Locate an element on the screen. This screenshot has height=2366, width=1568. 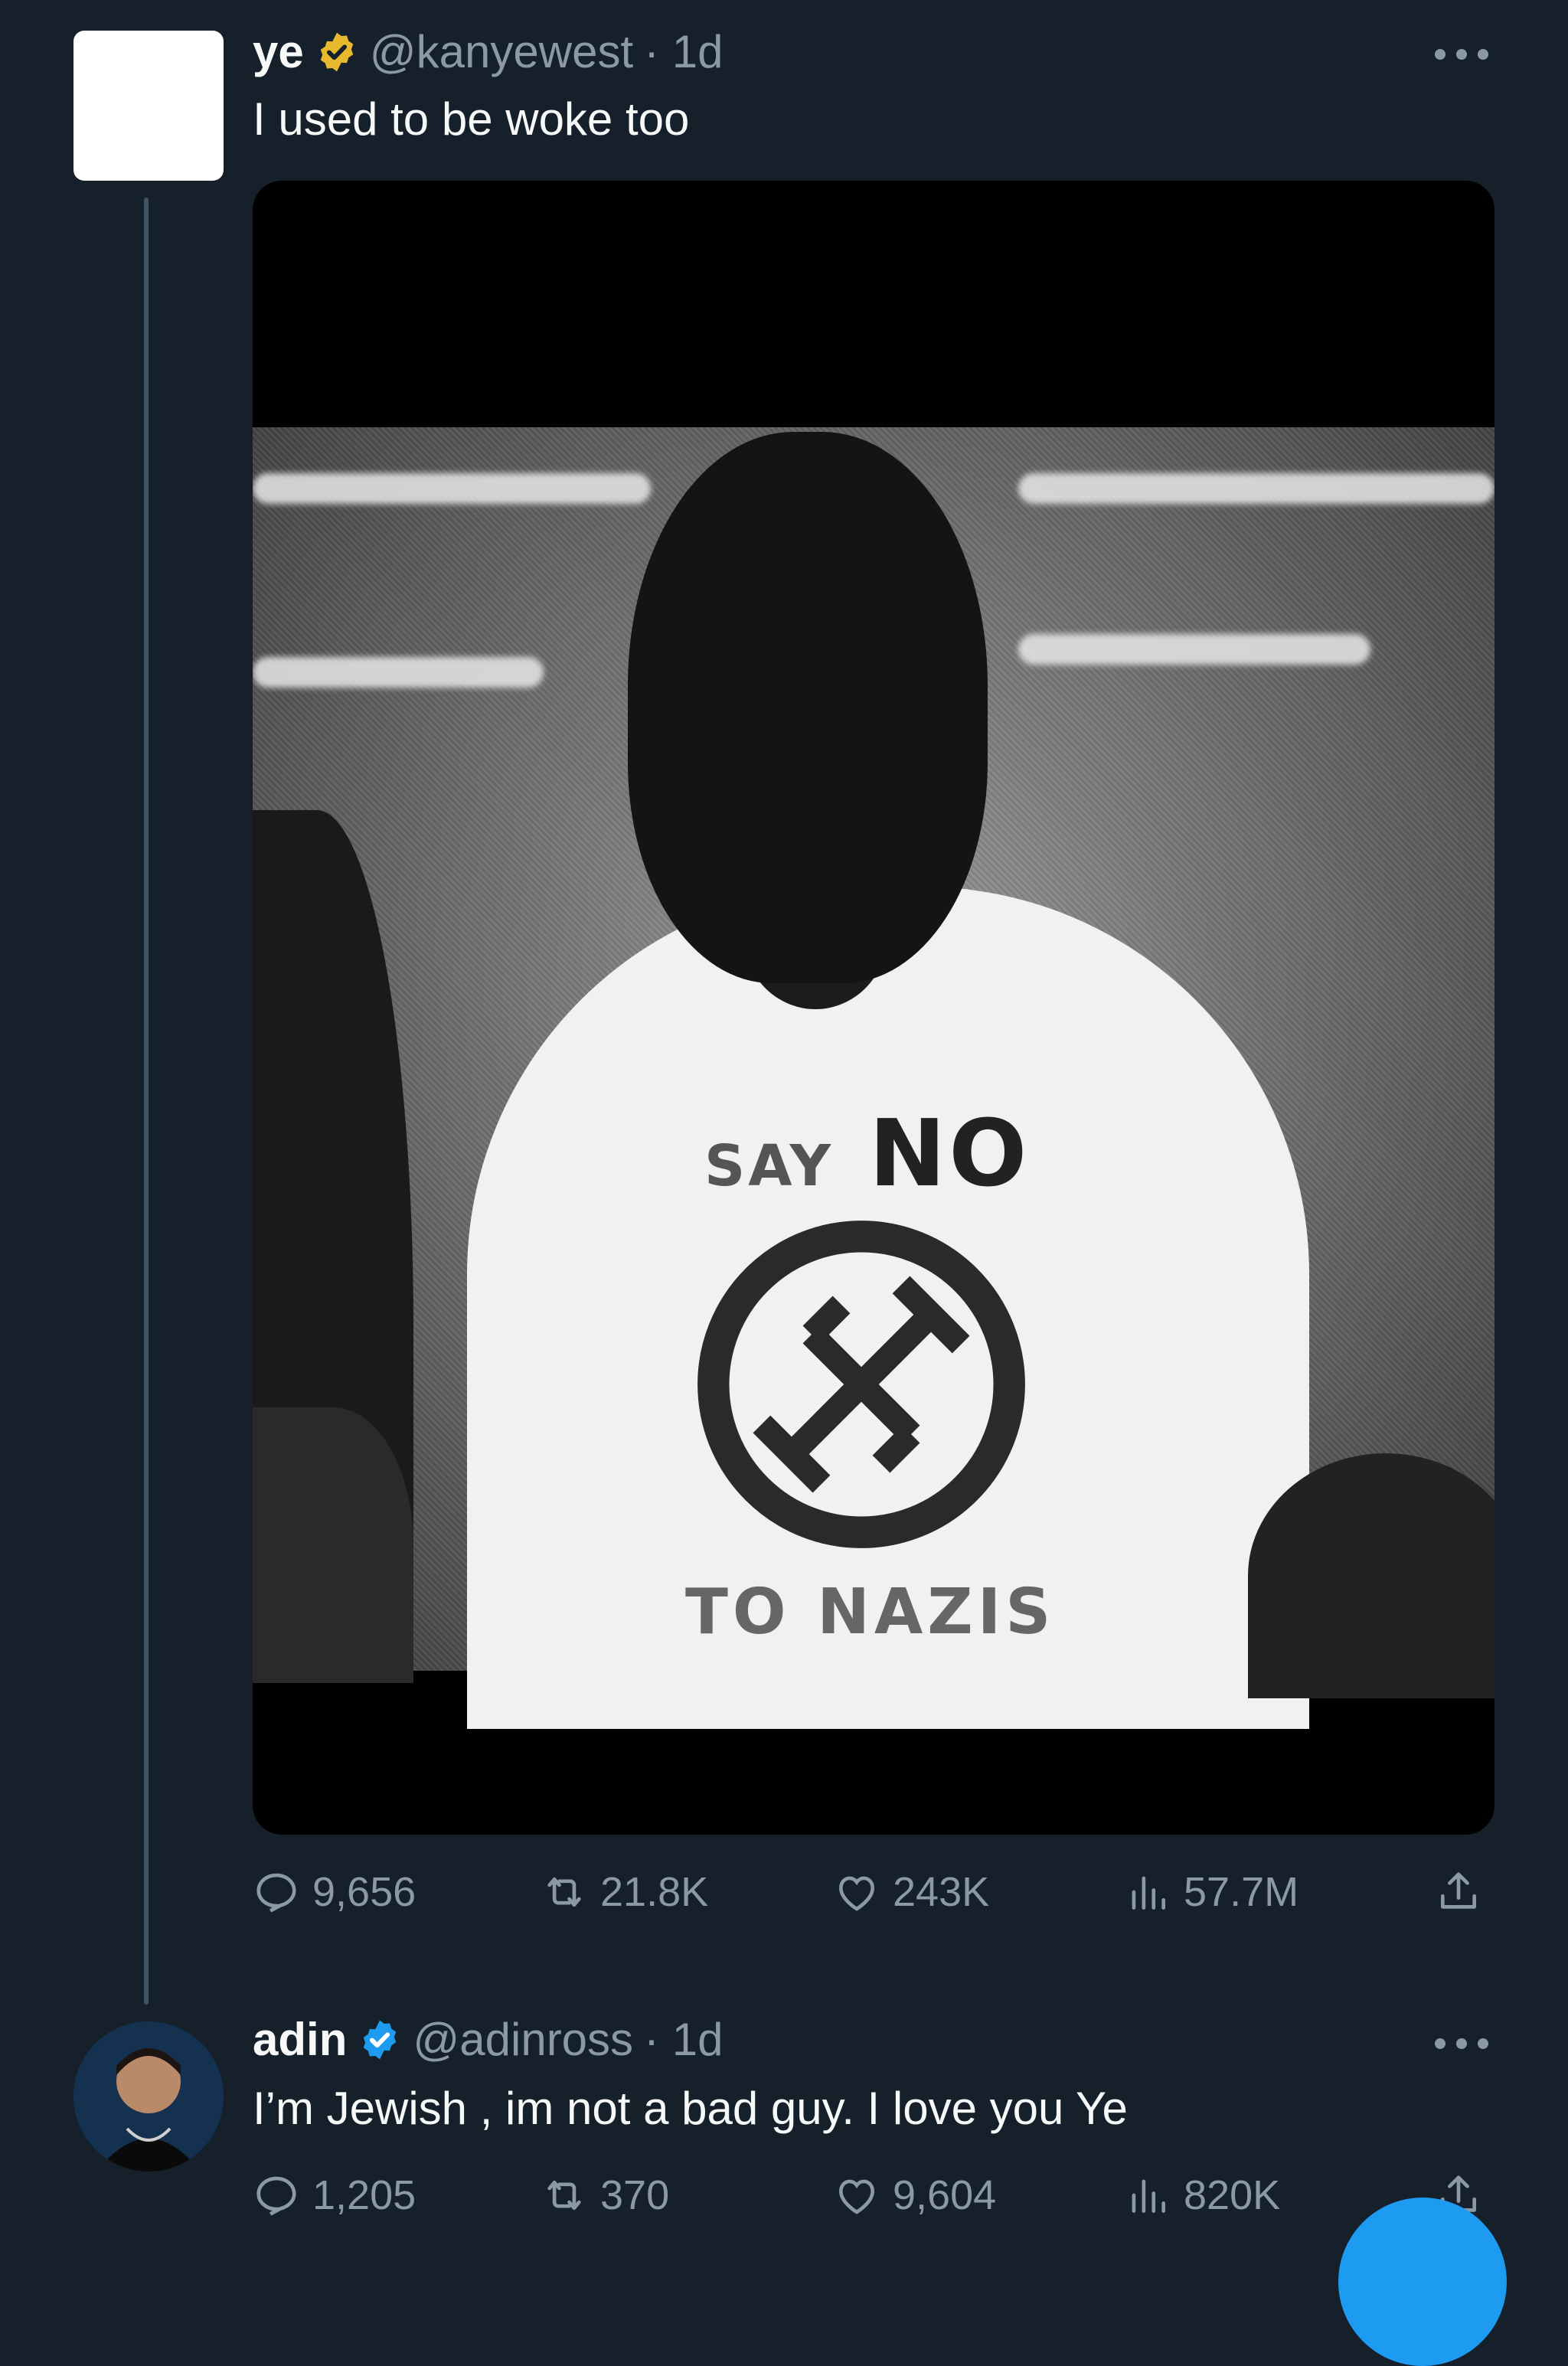
share-button is located at coordinates (1458, 1892).